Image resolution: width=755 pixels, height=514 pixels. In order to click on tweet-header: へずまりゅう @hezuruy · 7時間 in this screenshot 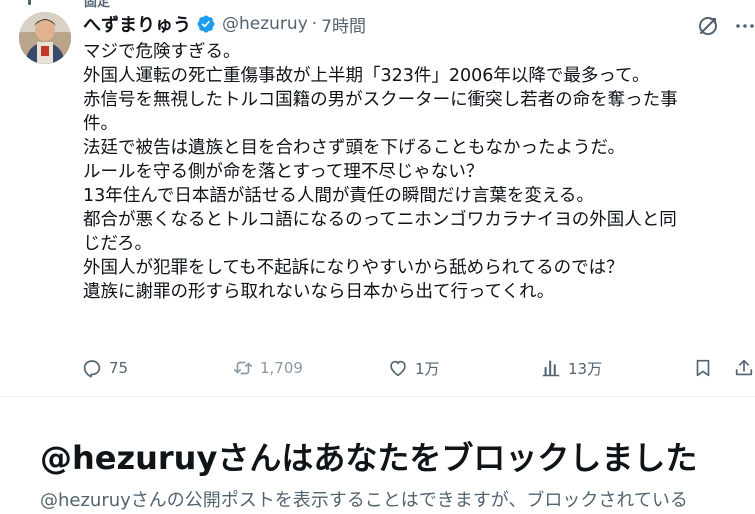, I will do `click(224, 24)`.